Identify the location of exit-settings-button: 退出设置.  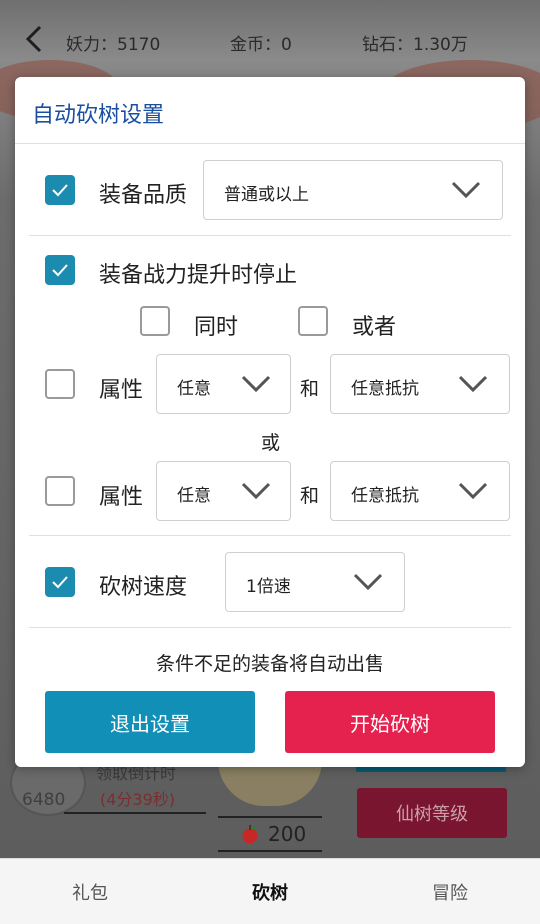
(150, 722).